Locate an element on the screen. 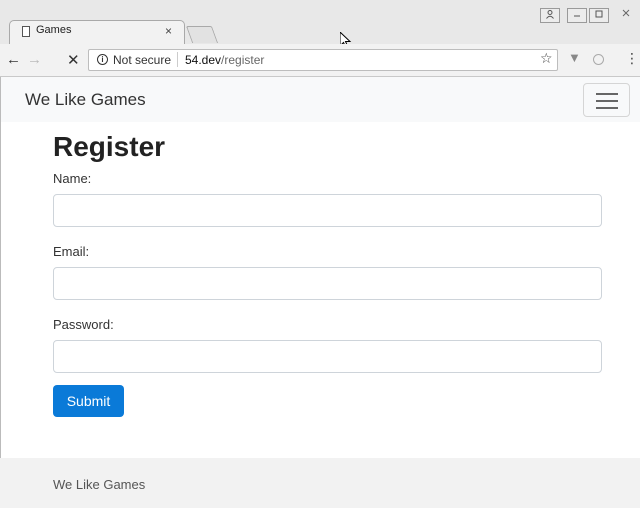 This screenshot has width=640, height=508. forward-icon: → is located at coordinates (34, 59).